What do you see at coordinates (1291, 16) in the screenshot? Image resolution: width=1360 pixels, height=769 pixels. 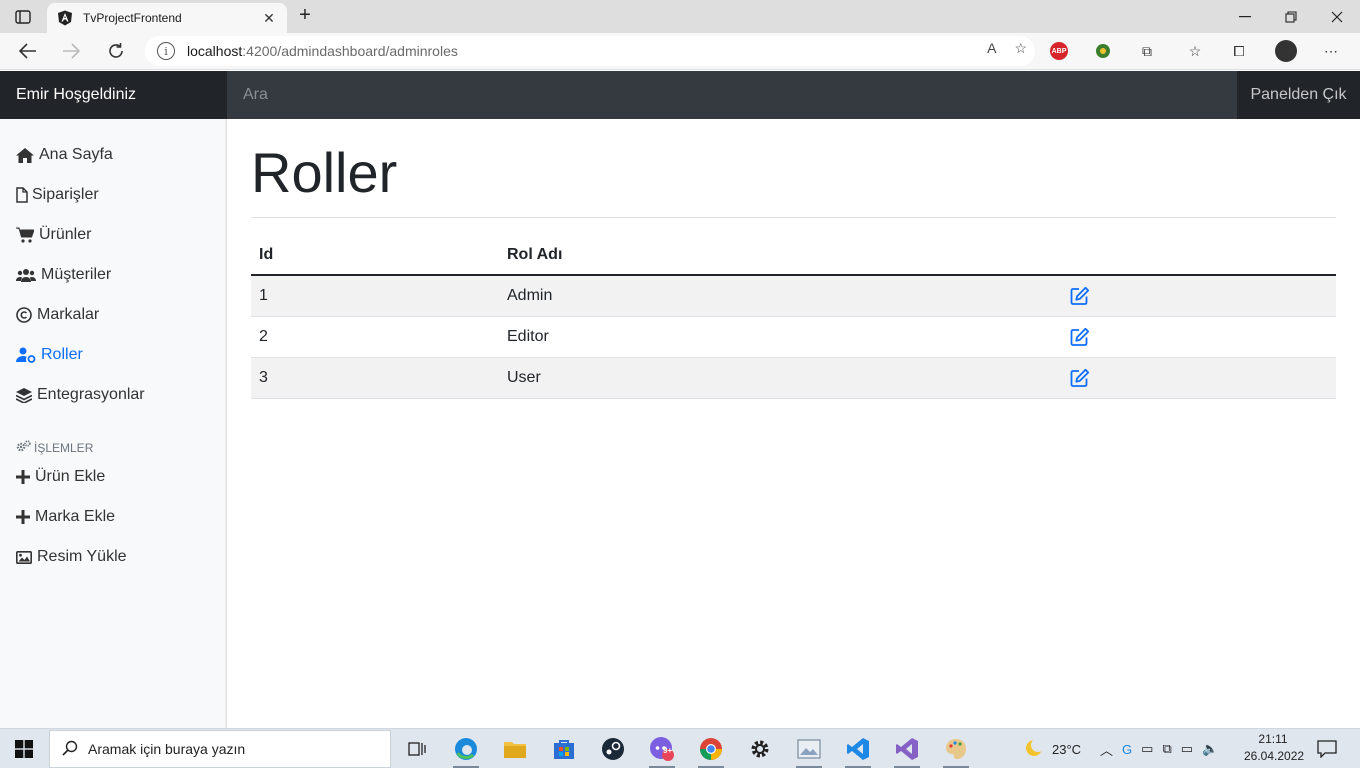 I see `restore-icon` at bounding box center [1291, 16].